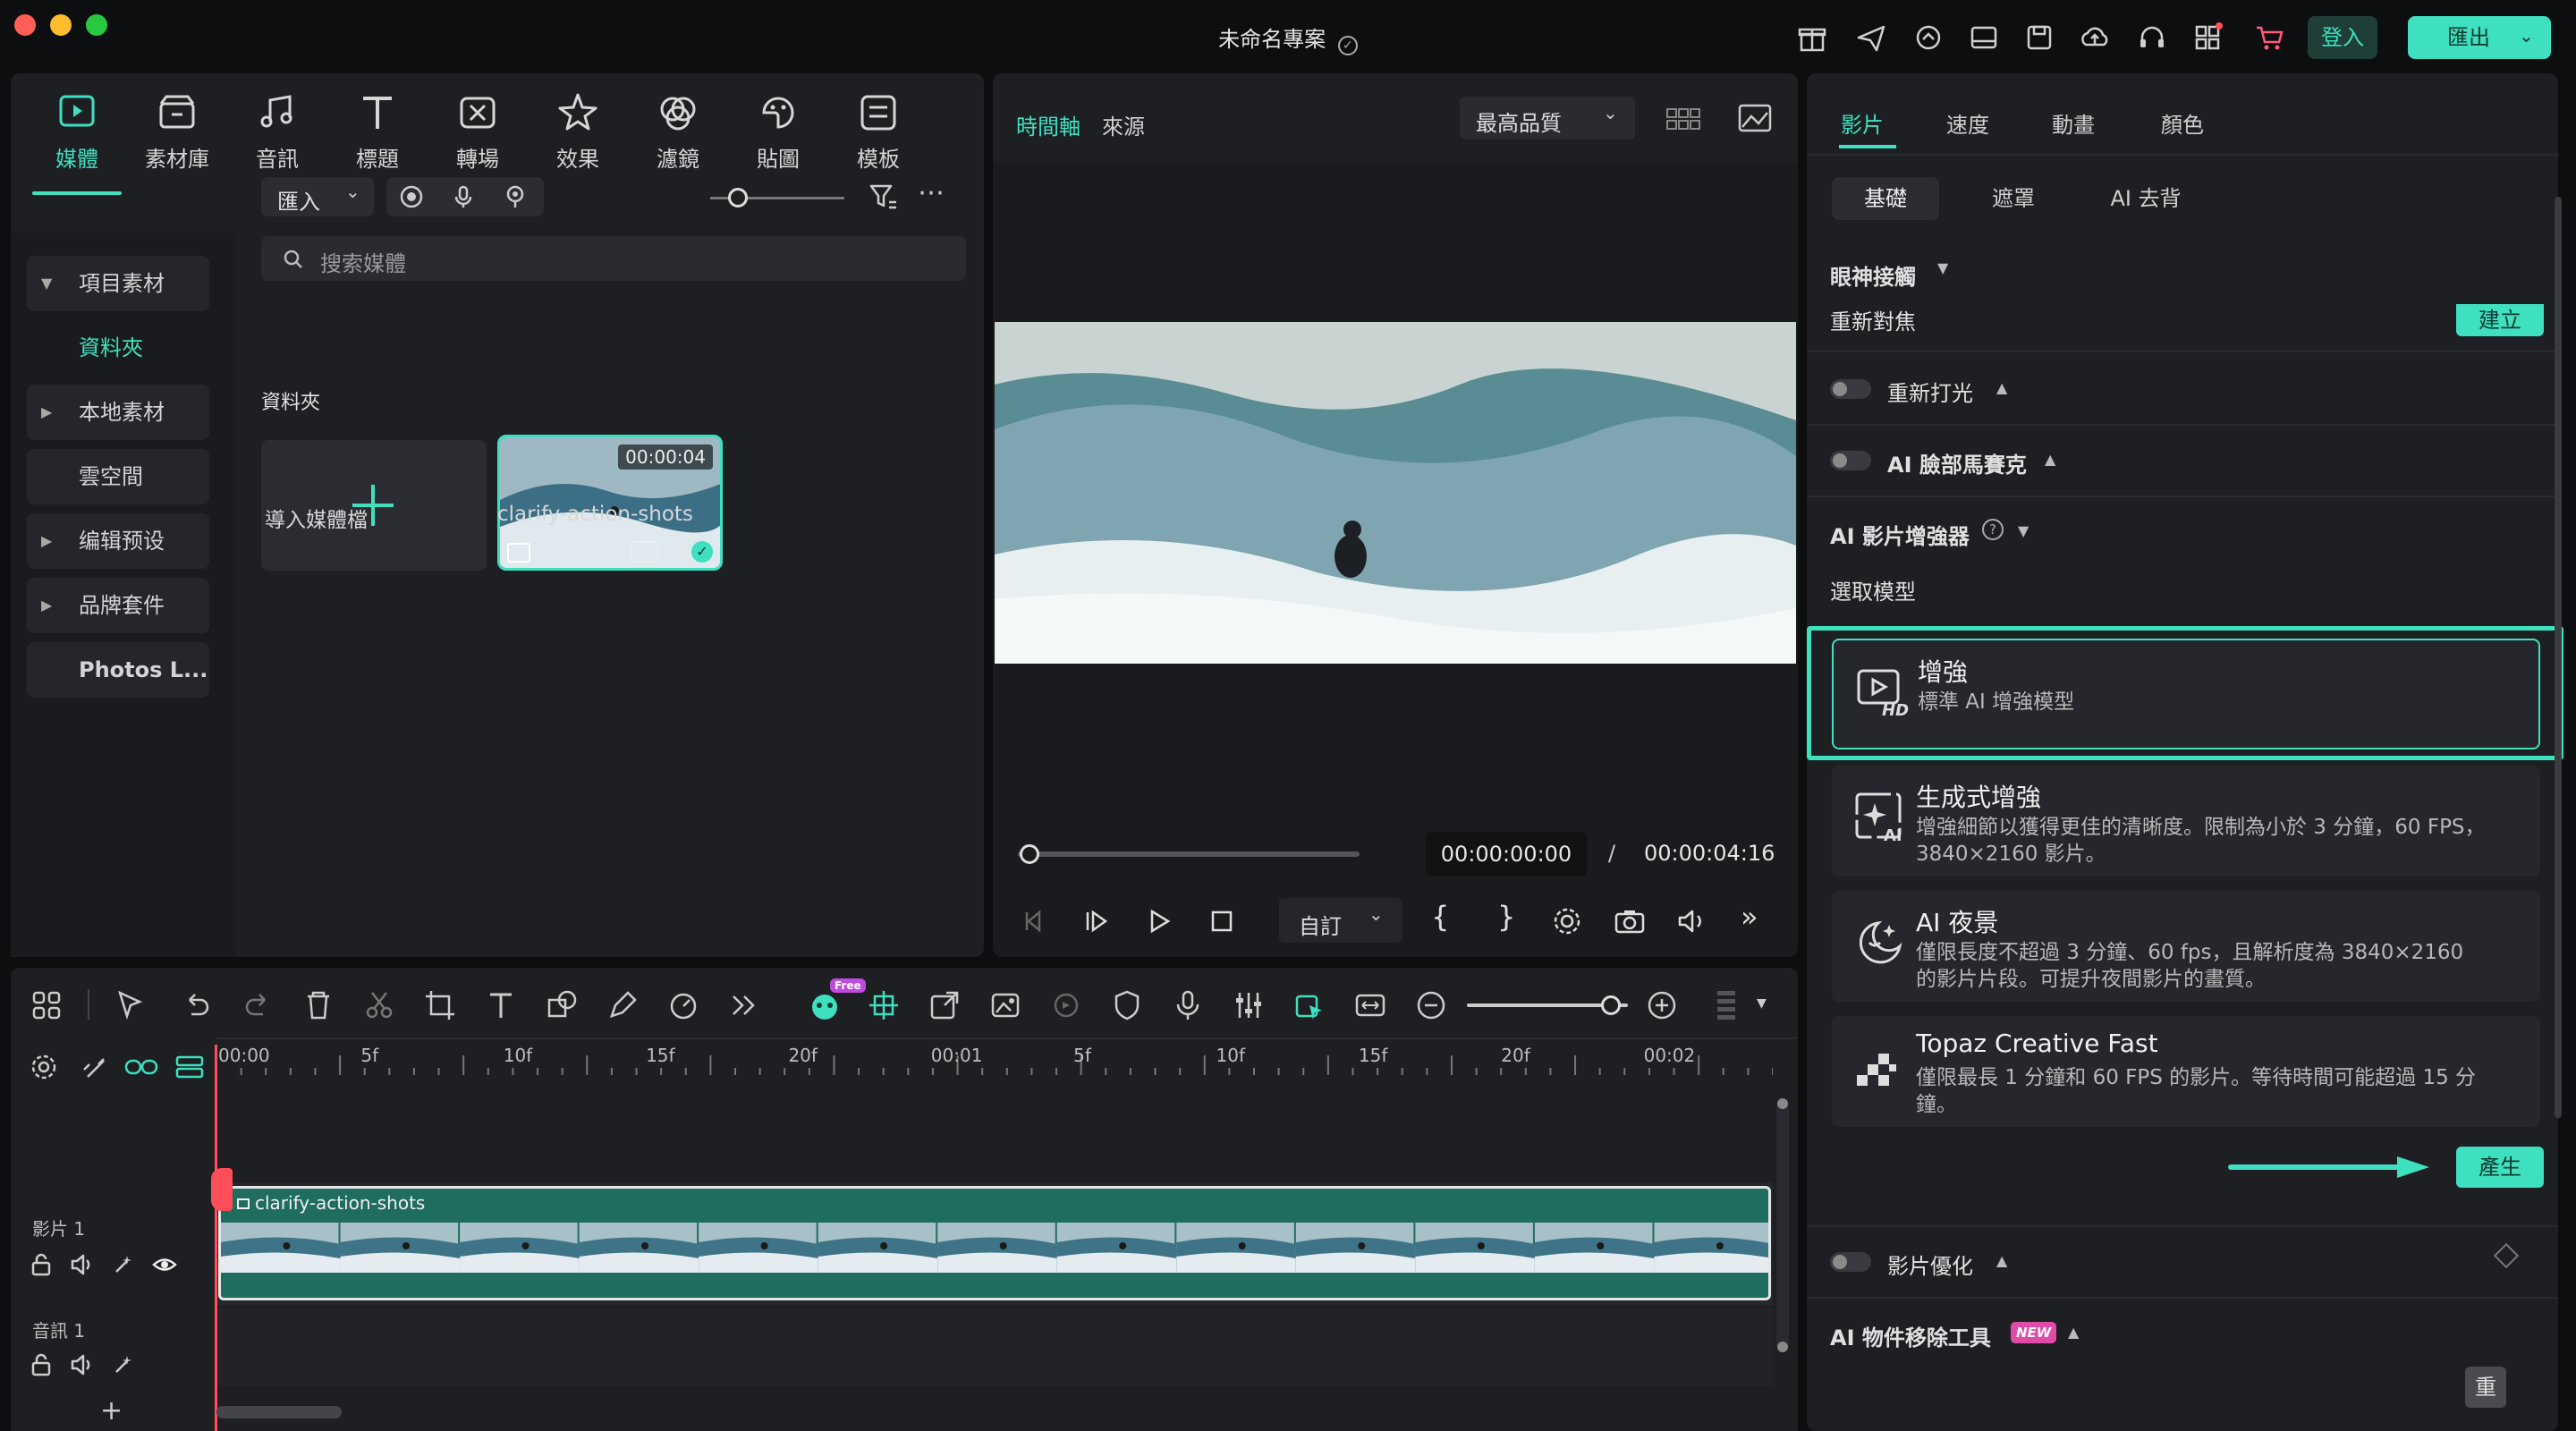 The width and height of the screenshot is (2576, 1431). Describe the element at coordinates (2342, 38) in the screenshot. I see `login-button: 登入` at that location.